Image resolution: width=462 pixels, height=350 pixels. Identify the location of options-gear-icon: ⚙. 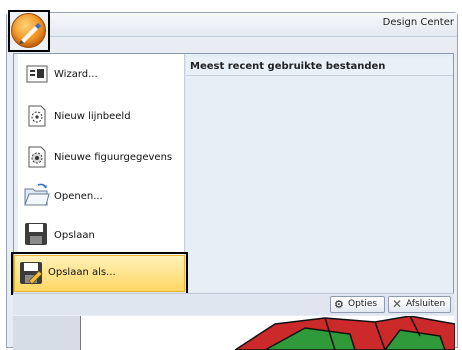
(339, 304).